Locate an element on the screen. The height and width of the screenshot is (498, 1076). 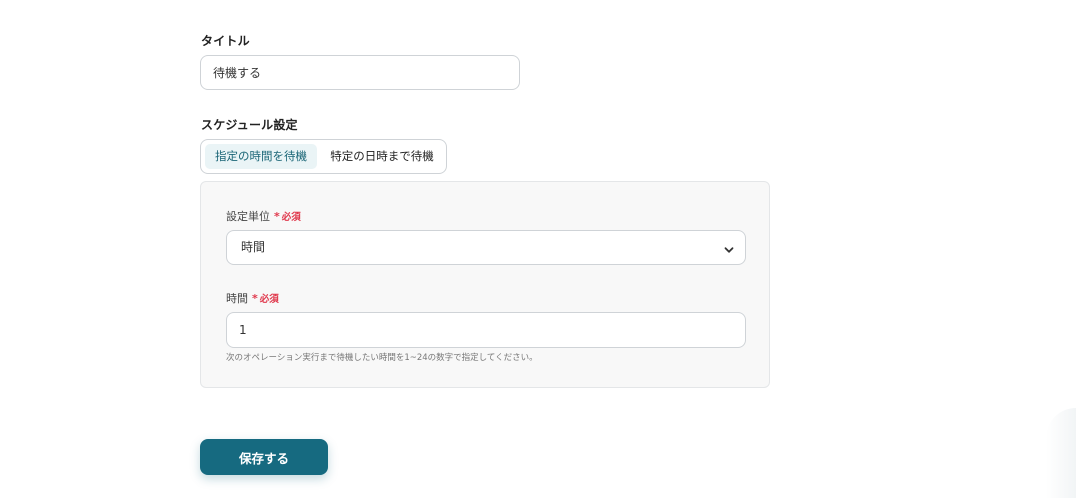
title-input is located at coordinates (360, 72).